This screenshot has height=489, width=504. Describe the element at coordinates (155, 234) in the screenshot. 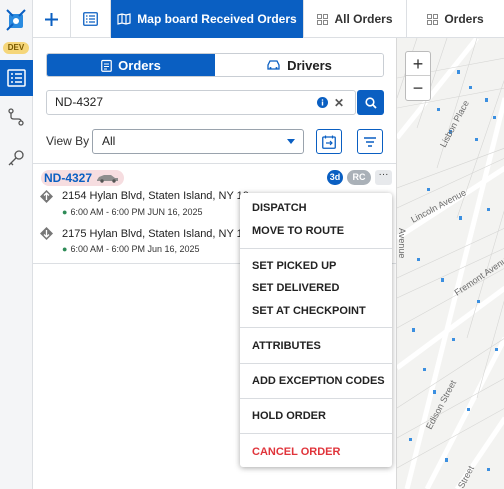

I see `stop-address: 2175 Hylan Blvd, Staten Island, NY 10` at that location.